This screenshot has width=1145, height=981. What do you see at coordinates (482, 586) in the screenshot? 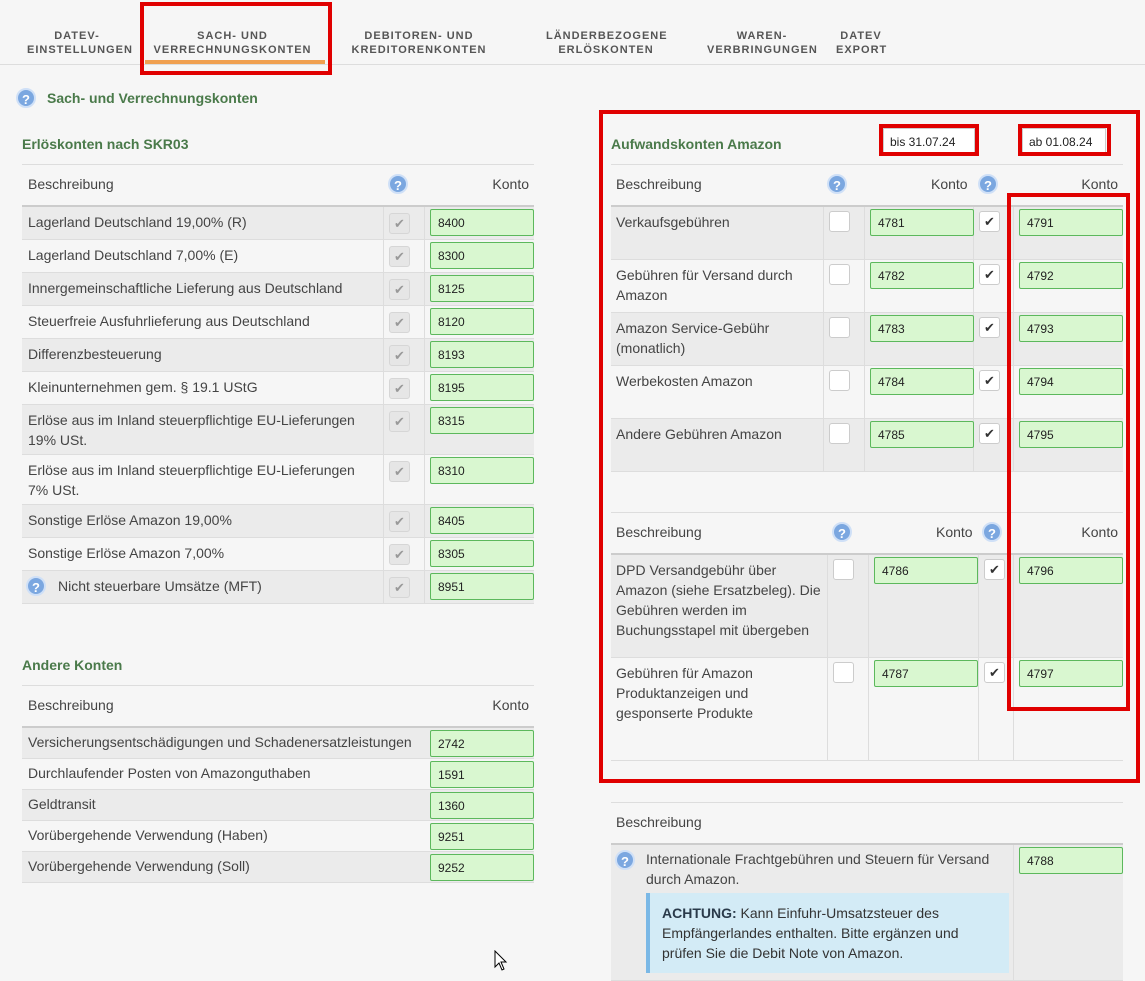
I see `konto-input: 8951` at bounding box center [482, 586].